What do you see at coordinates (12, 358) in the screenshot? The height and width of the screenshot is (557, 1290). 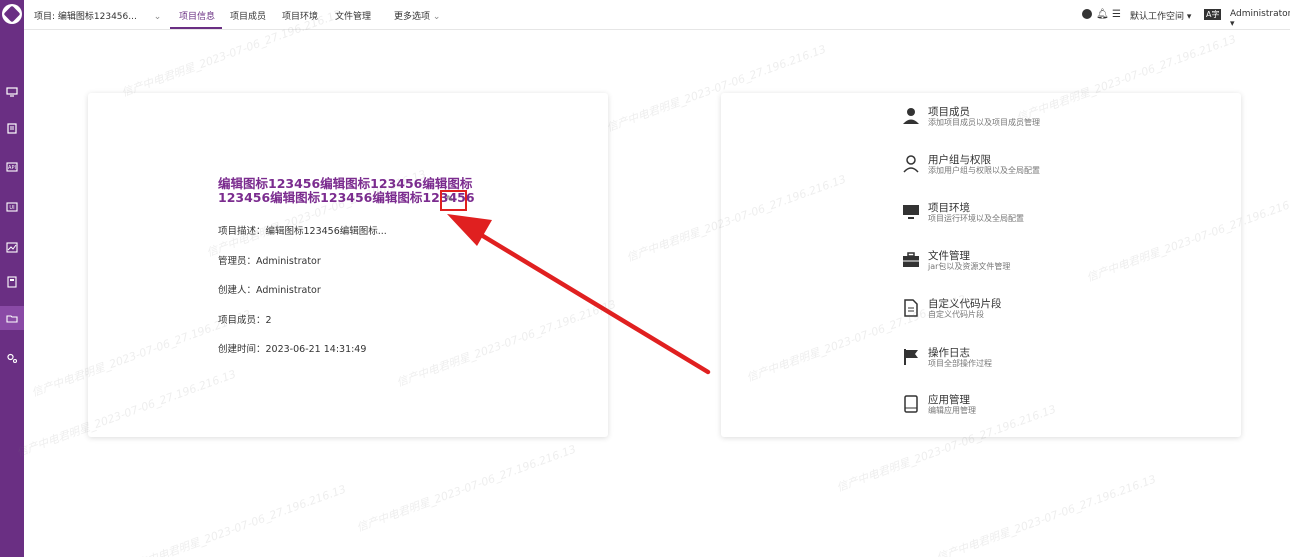 I see `settings-icon` at bounding box center [12, 358].